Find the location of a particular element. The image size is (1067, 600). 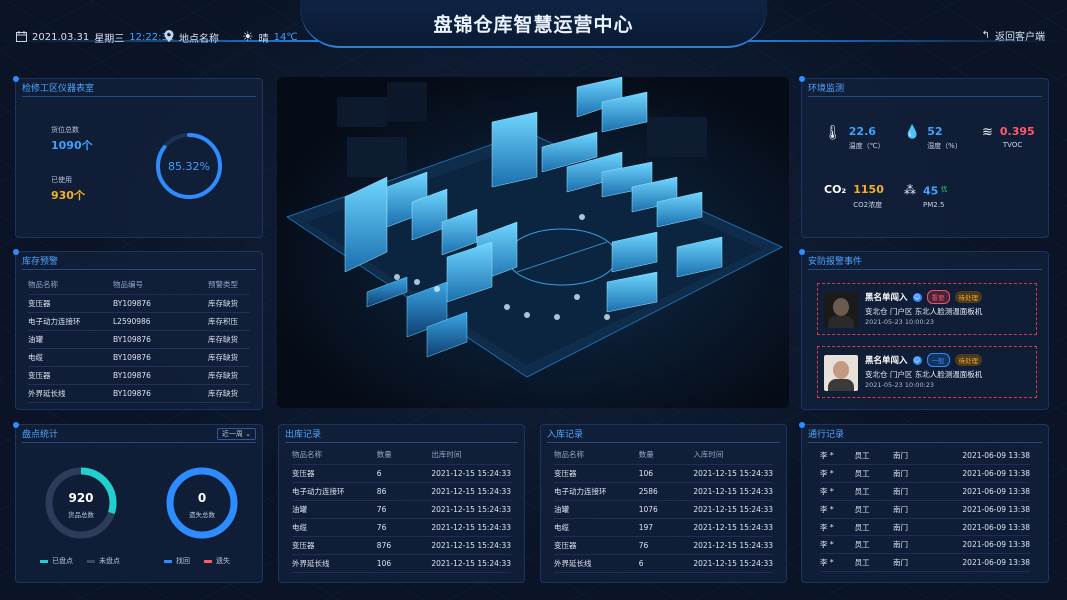

table-row: 油罐 1076 2021-12-15 15:24:33 is located at coordinates (663, 509).